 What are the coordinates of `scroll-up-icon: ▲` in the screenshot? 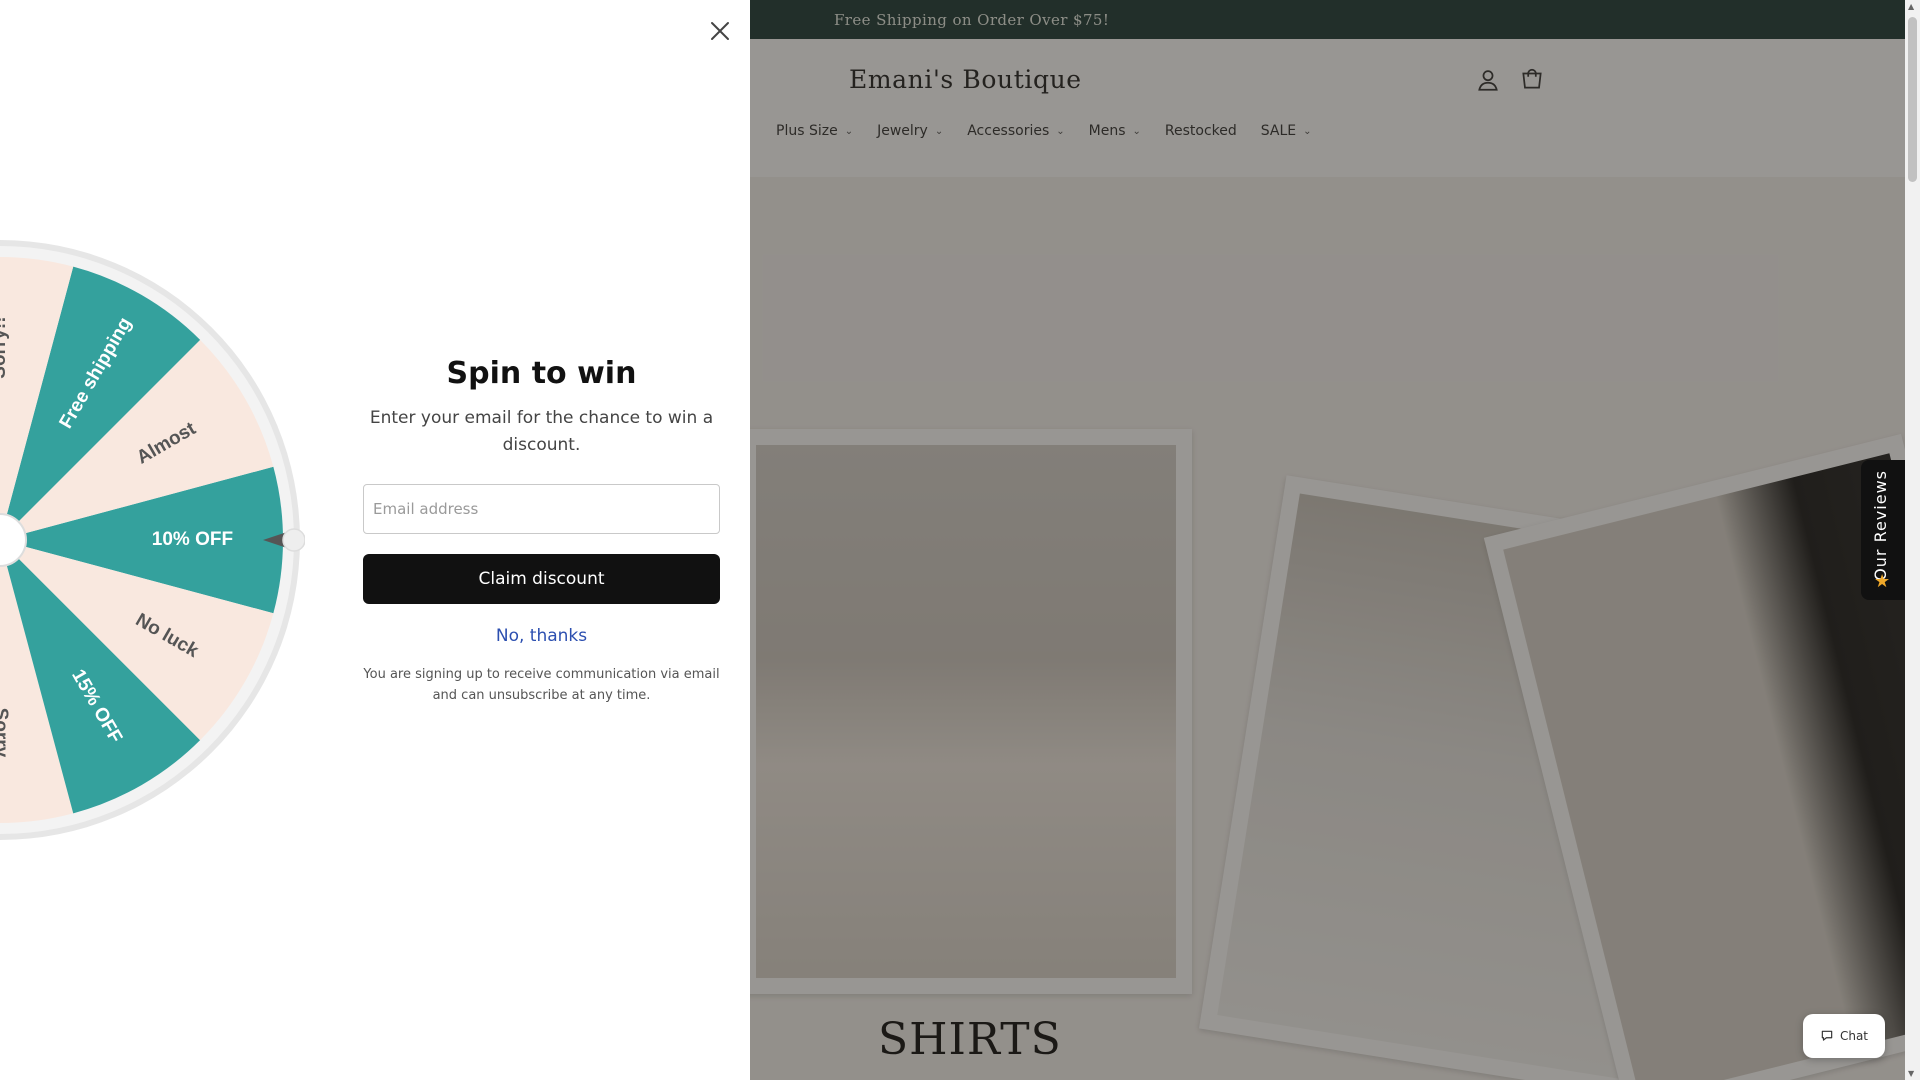 It's located at (1911, 6).